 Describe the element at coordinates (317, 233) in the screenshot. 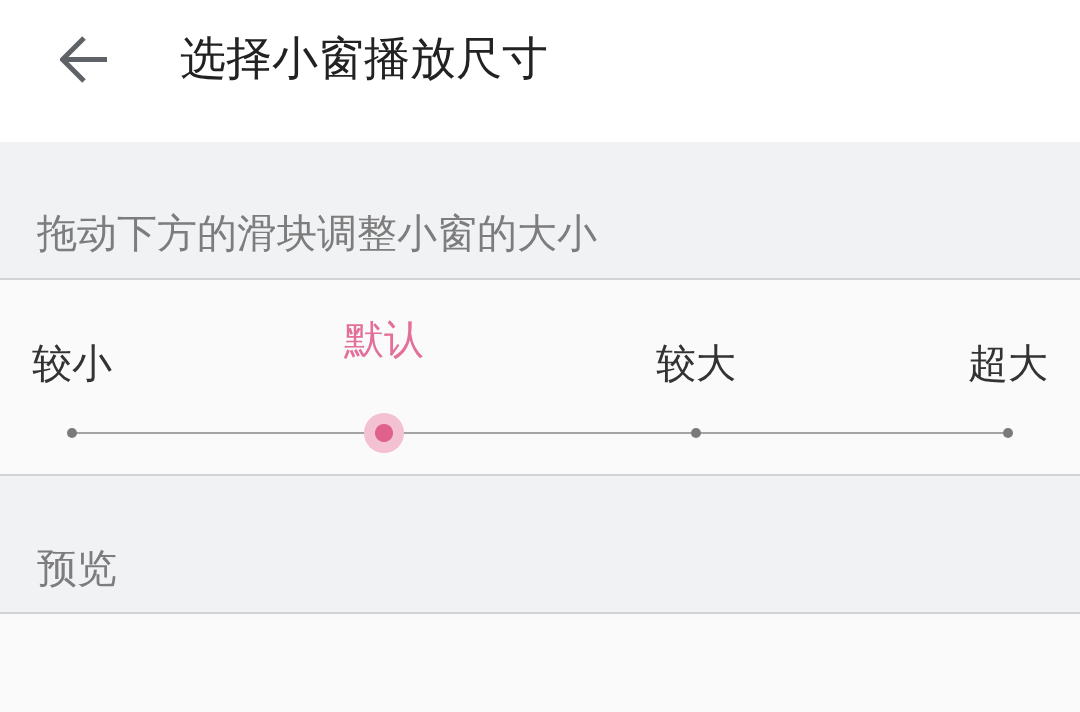

I see `hint-text: 拖动下方的滑块调整小窗的大小` at that location.